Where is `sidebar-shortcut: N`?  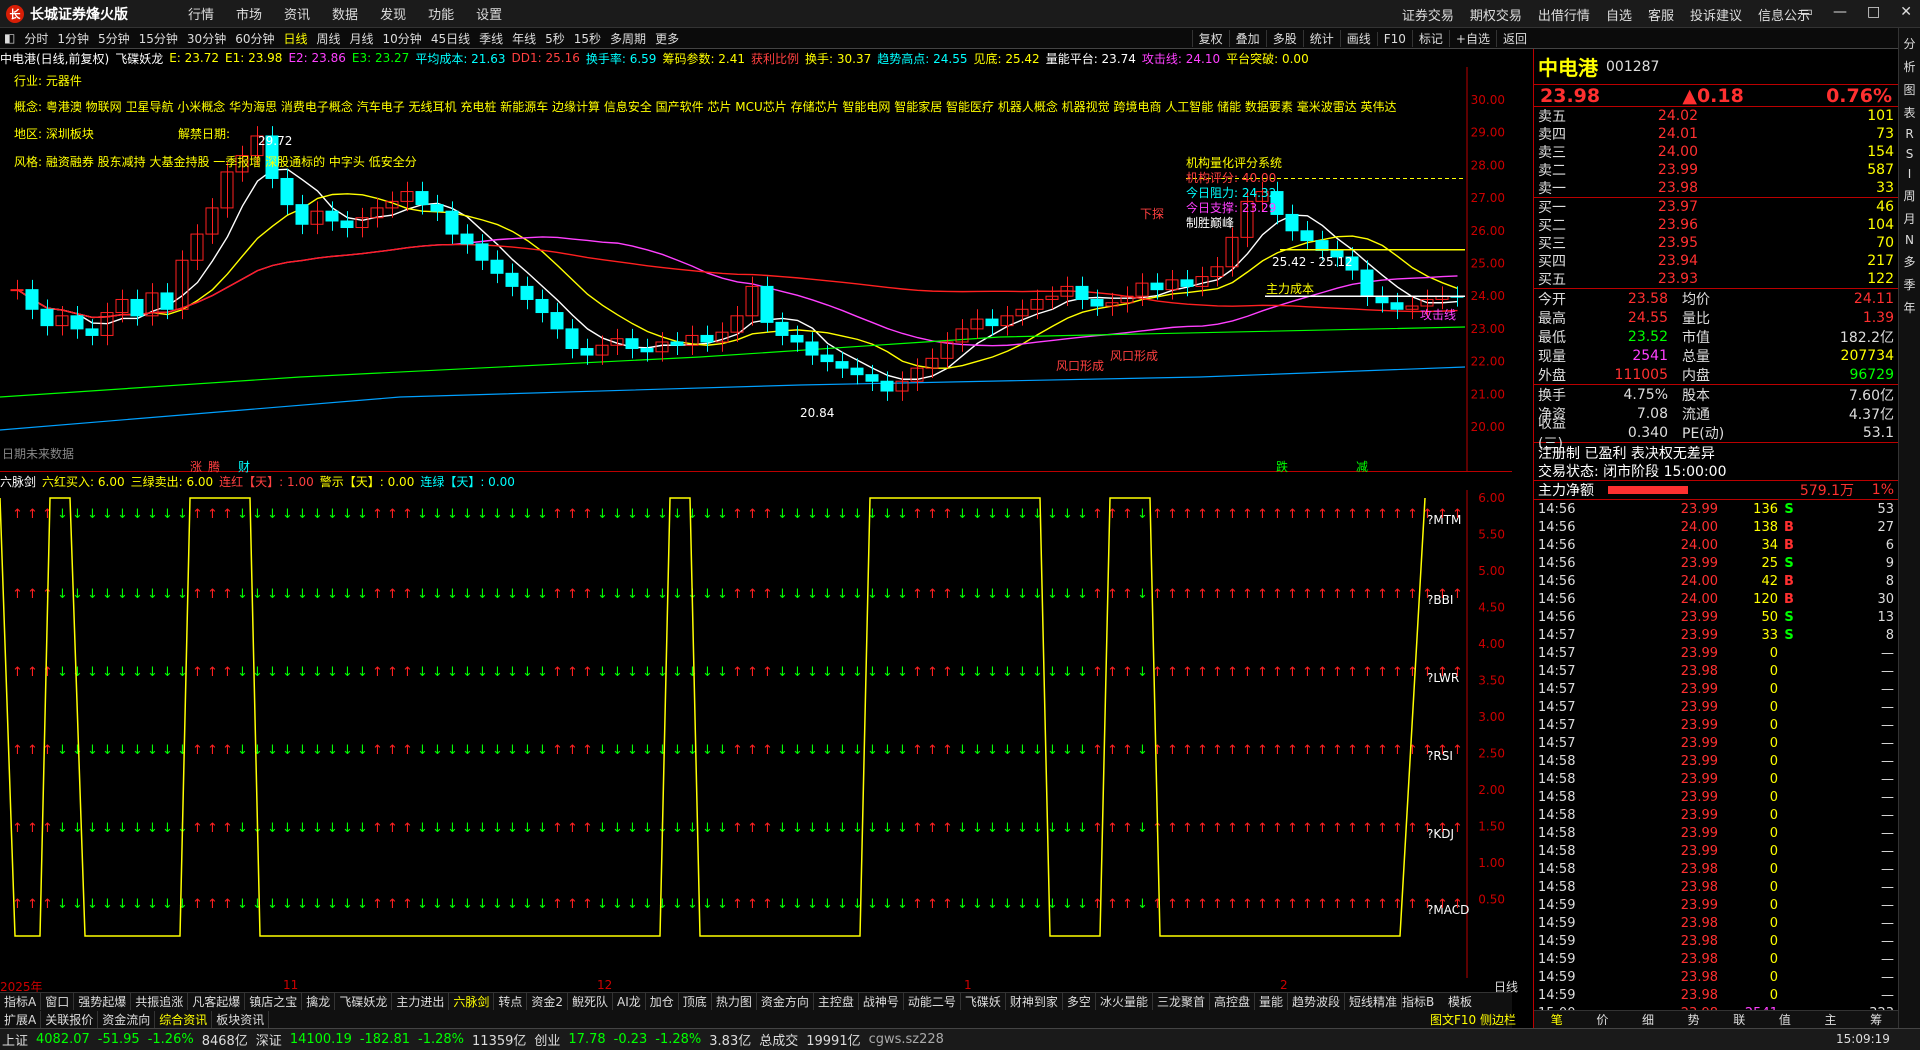
sidebar-shortcut: N is located at coordinates (1909, 240).